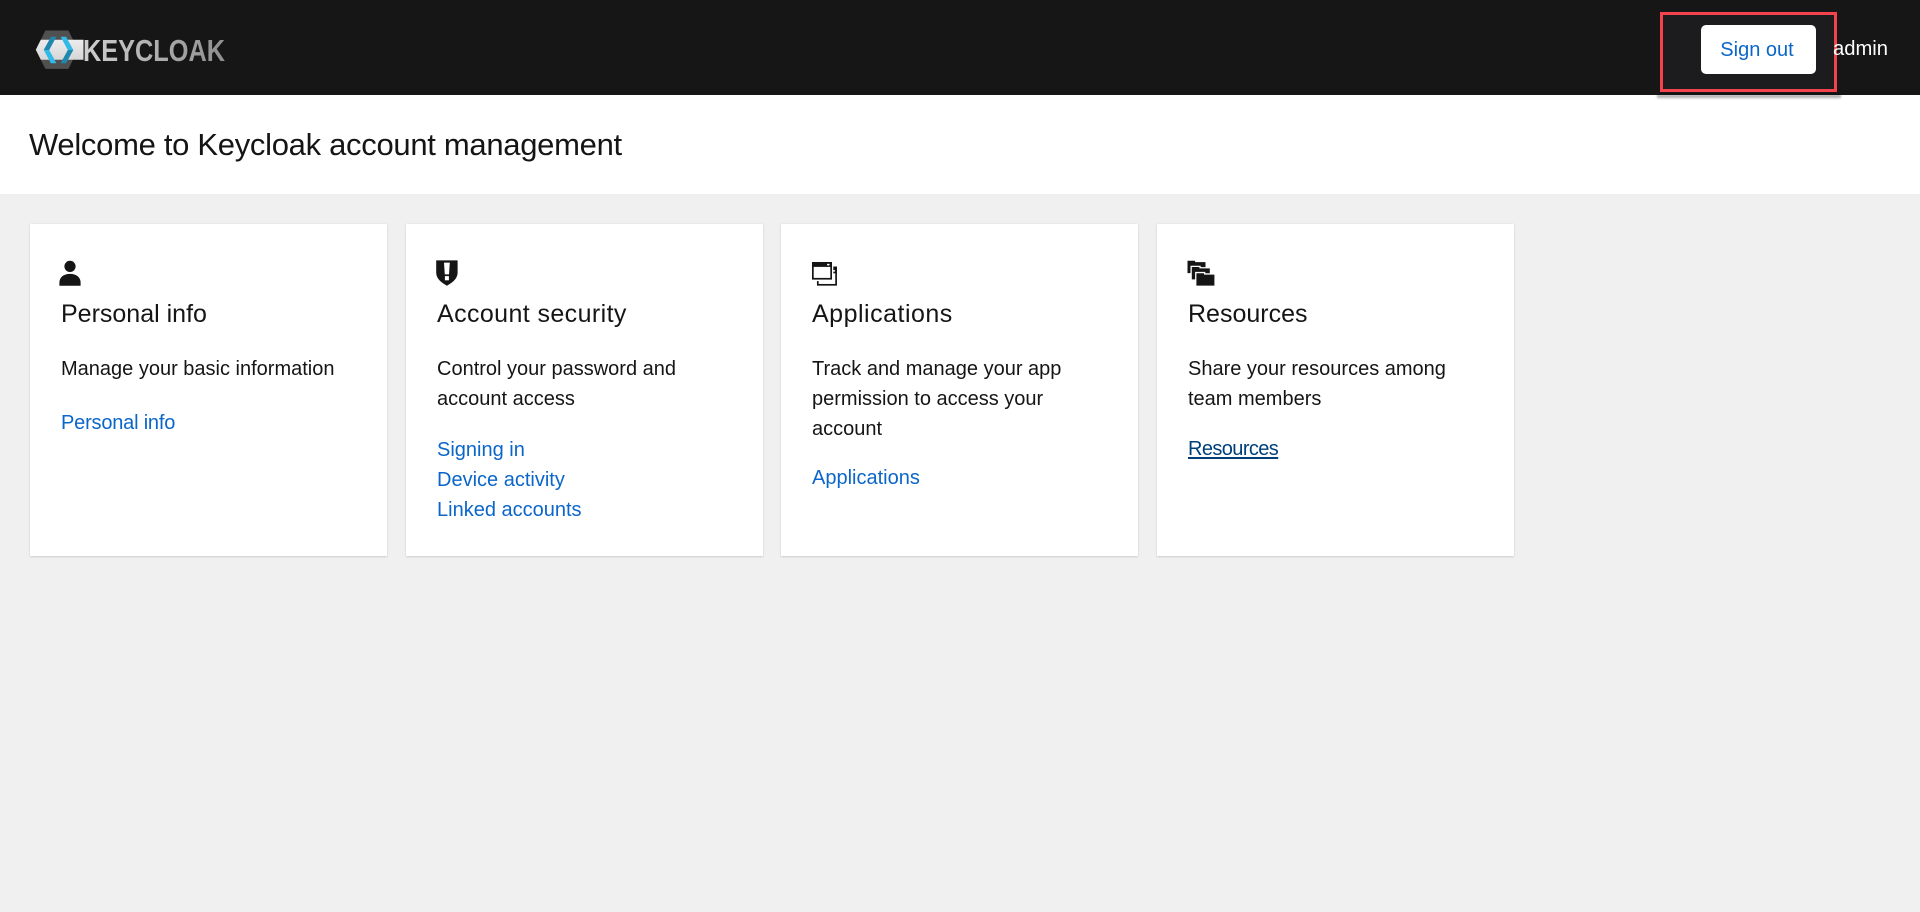 The height and width of the screenshot is (912, 1920). I want to click on svg-text: KEYCLOAK, so click(154, 51).